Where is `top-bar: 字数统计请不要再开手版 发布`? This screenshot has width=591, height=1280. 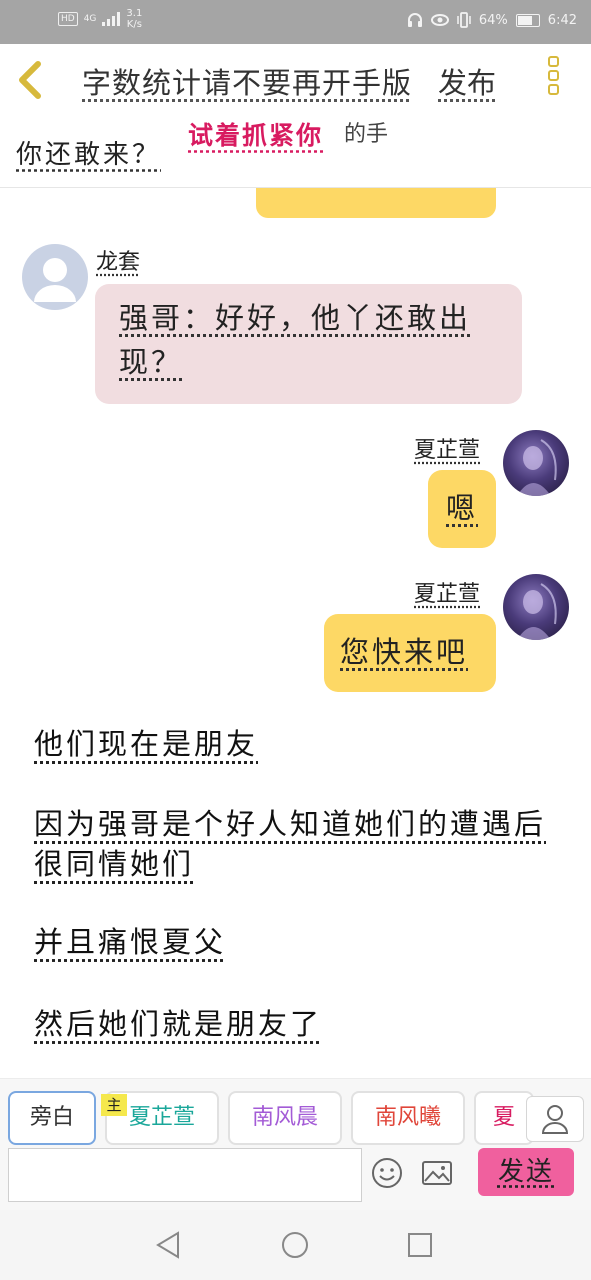
top-bar: 字数统计请不要再开手版 发布 is located at coordinates (295, 80).